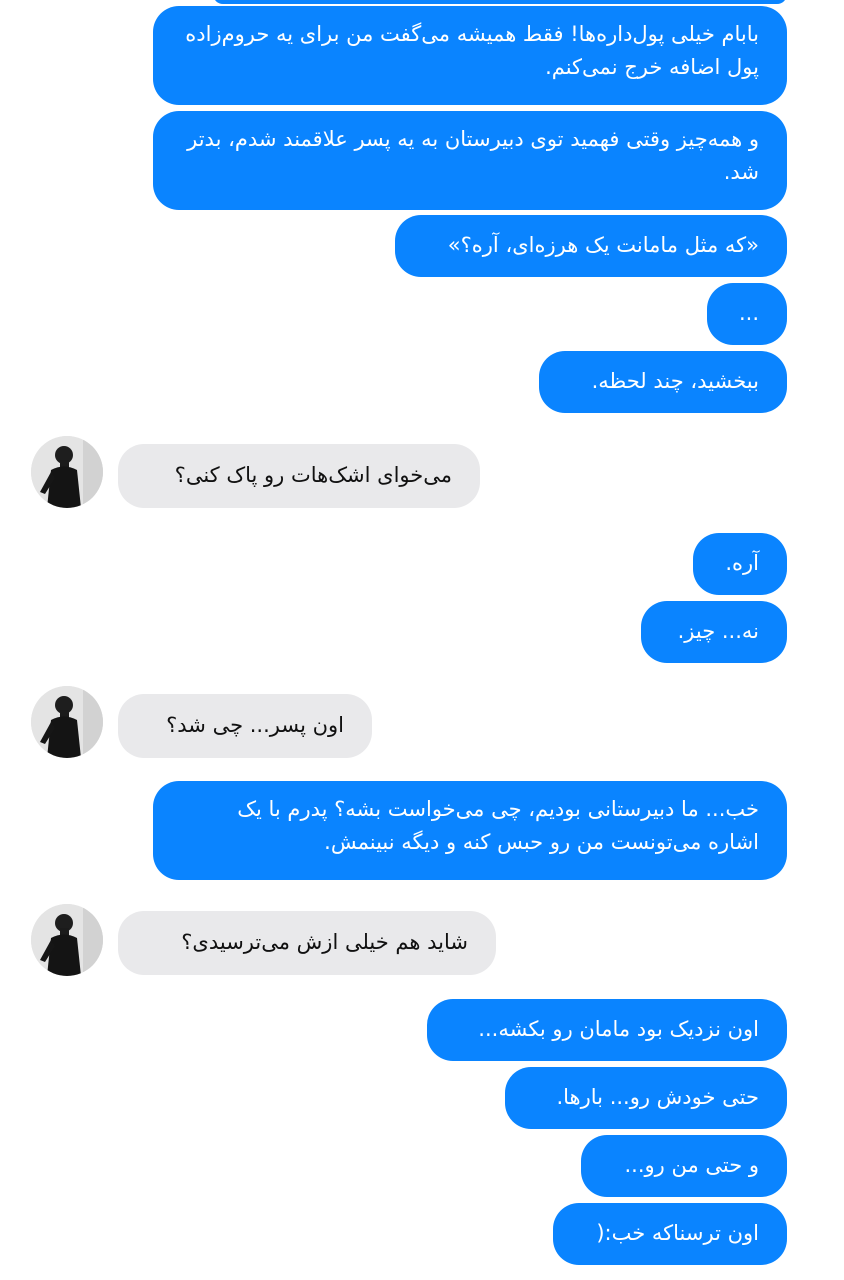 Image resolution: width=844 pixels, height=1280 pixels. I want to click on previous-message-bubble-edge, so click(500, 2).